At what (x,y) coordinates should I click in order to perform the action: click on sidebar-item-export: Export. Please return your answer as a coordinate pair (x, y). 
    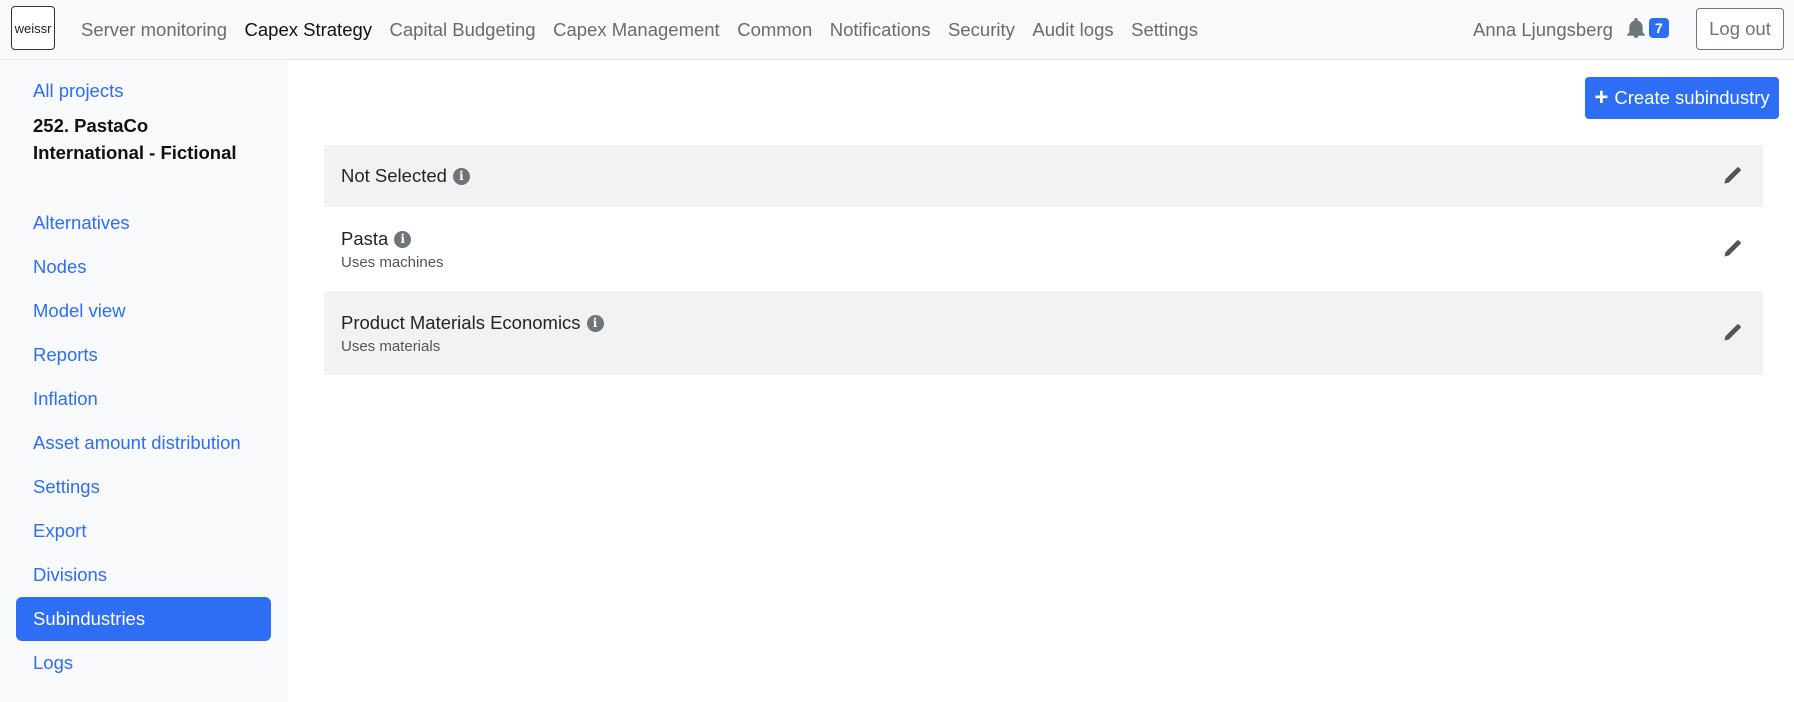
    Looking at the image, I should click on (143, 531).